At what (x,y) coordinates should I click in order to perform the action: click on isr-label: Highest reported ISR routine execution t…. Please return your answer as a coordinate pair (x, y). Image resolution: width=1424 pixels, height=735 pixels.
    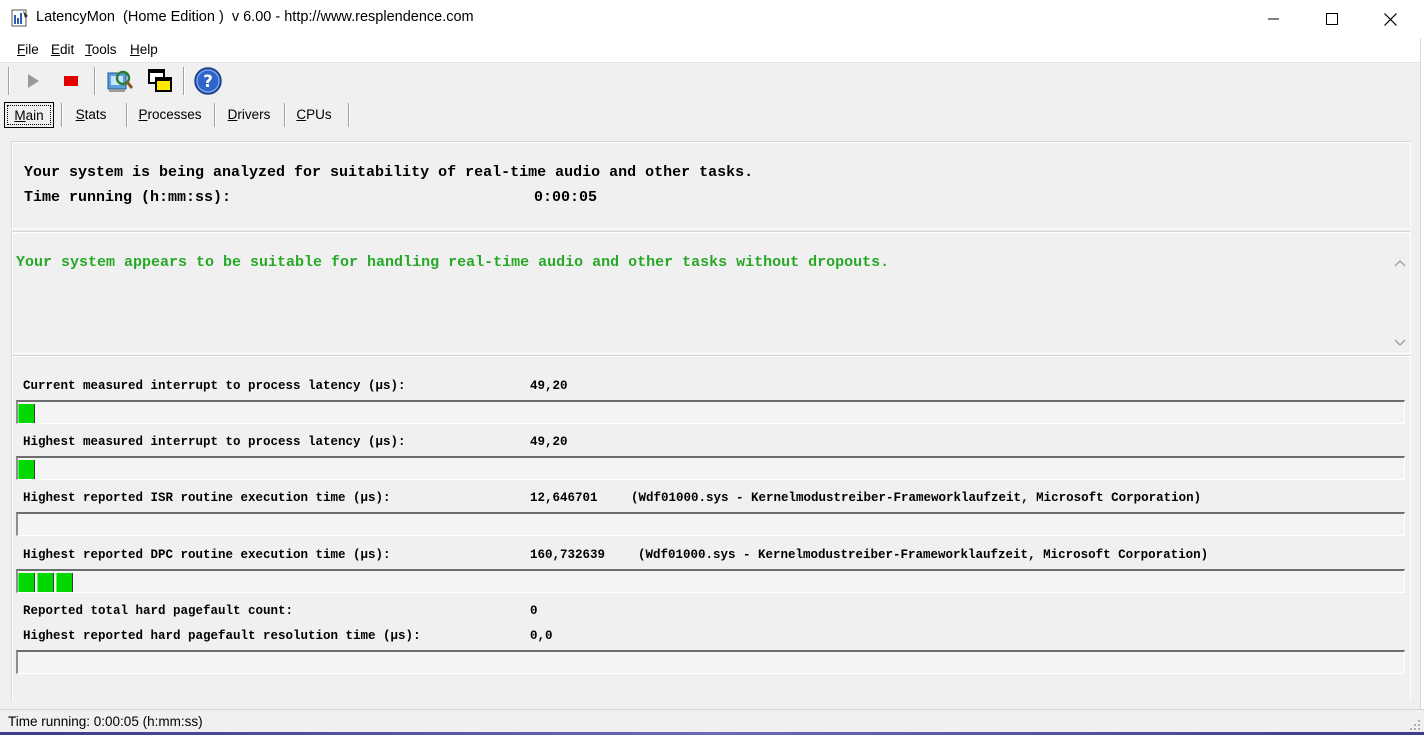
    Looking at the image, I should click on (207, 498).